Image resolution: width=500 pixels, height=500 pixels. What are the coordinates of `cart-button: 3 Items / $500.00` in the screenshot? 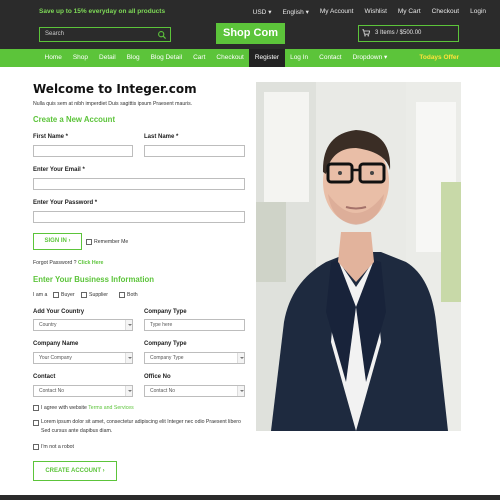 It's located at (408, 33).